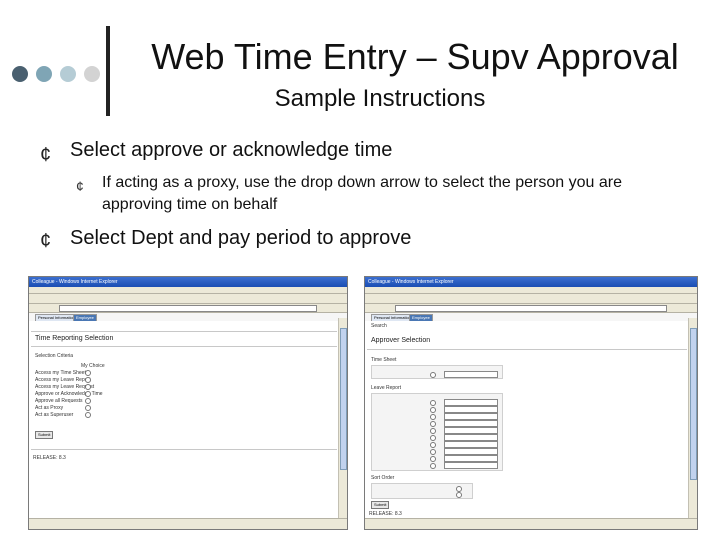  I want to click on column-header: My Choice, so click(93, 366).